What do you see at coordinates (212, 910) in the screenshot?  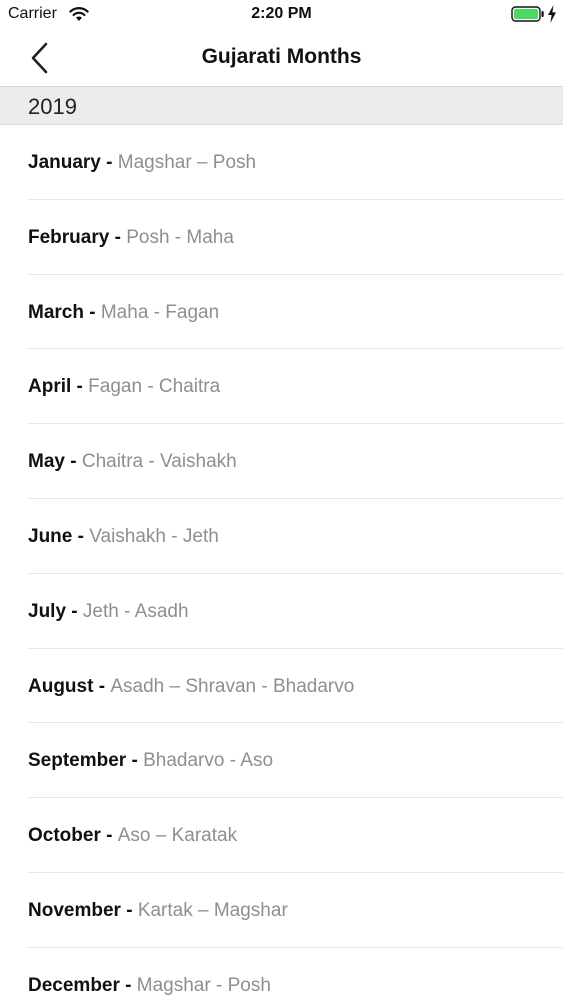 I see `gujarati-months: Kartak – Magshar` at bounding box center [212, 910].